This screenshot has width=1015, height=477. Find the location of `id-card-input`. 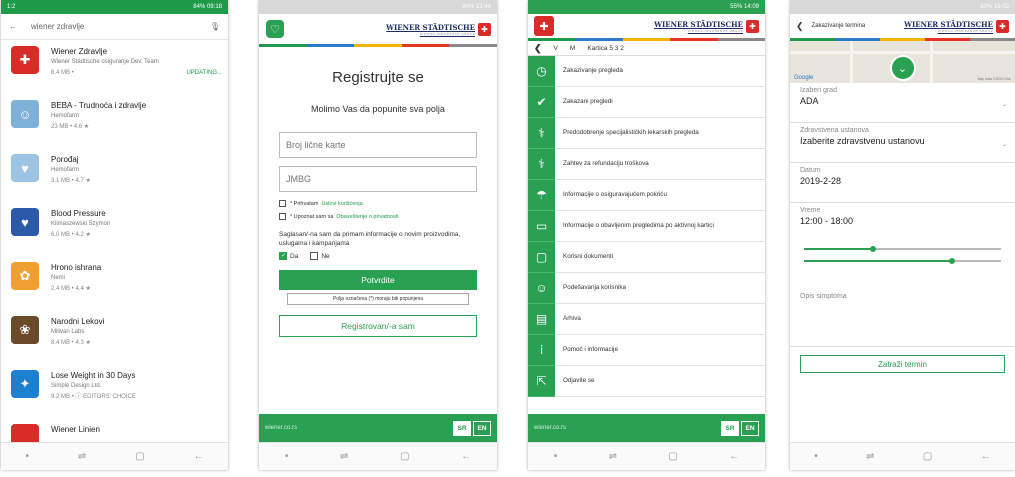

id-card-input is located at coordinates (378, 145).